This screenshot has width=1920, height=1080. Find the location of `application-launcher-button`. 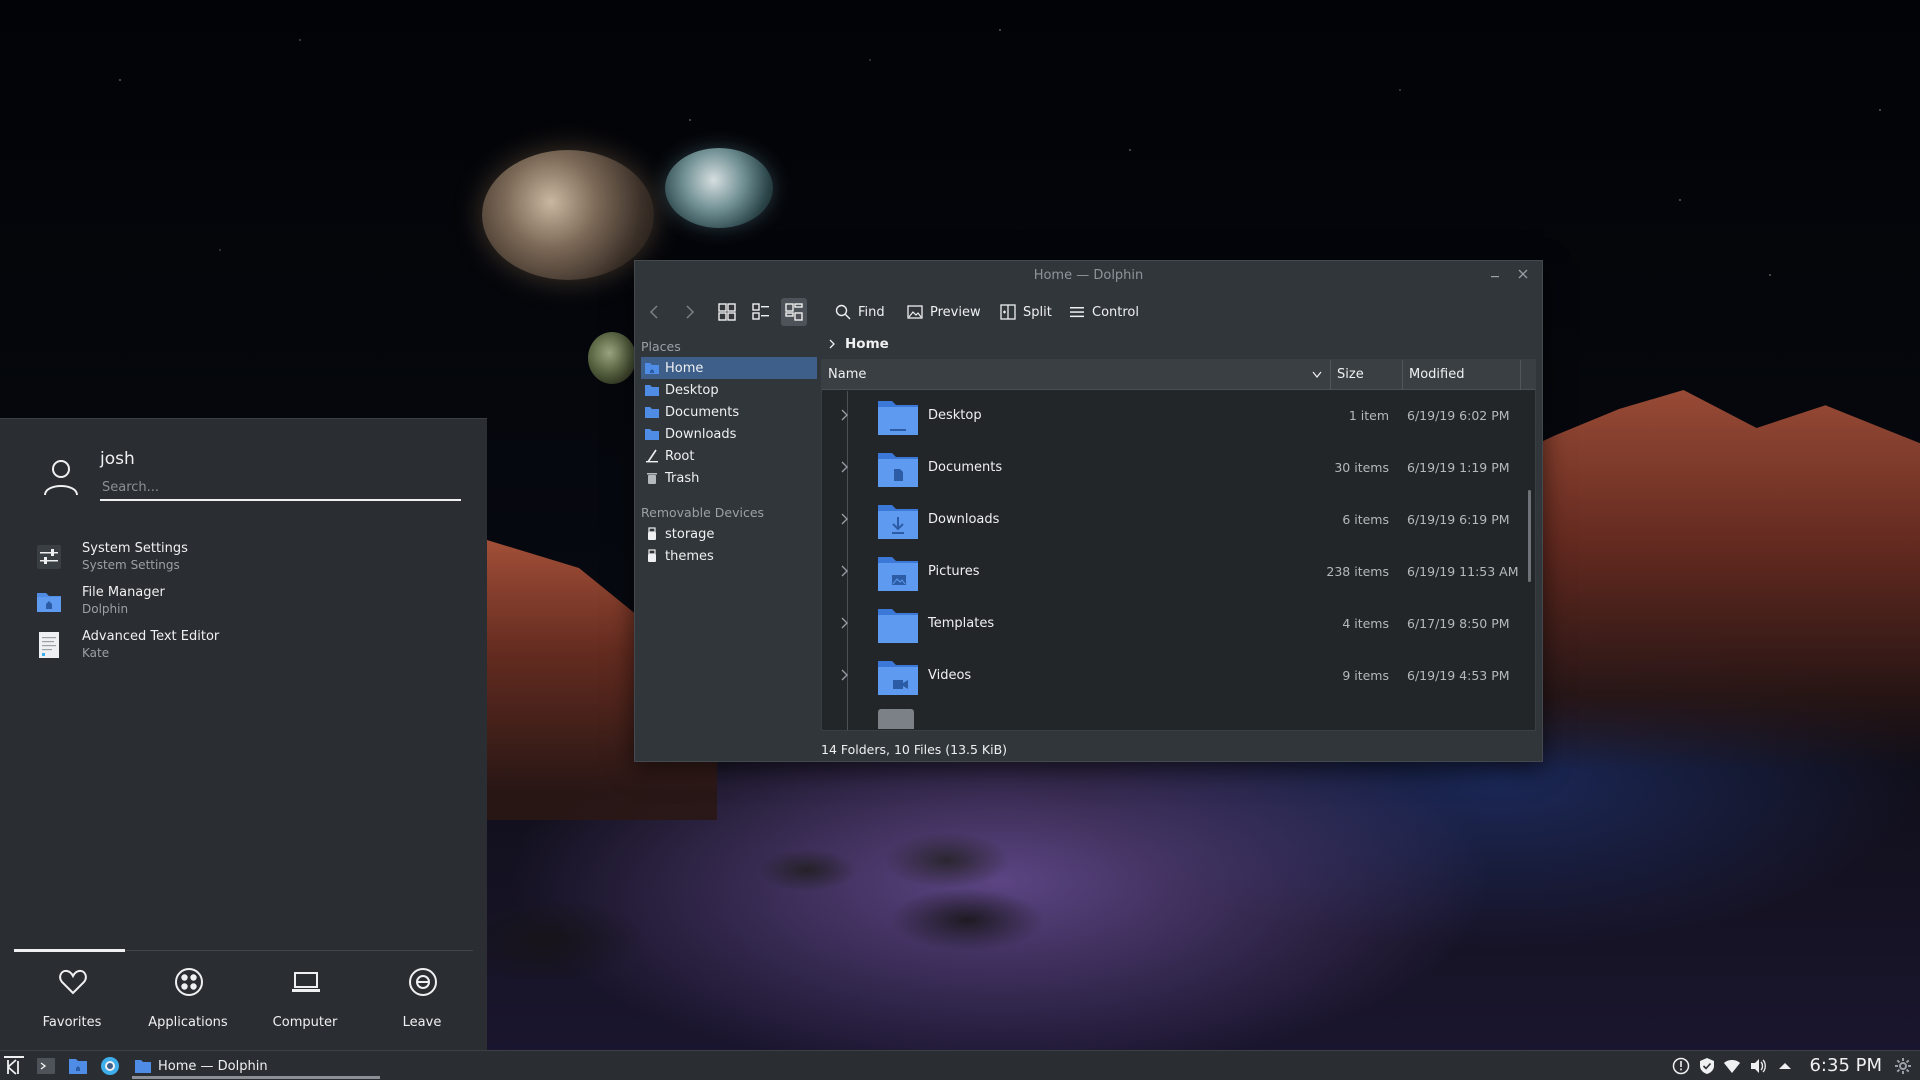

application-launcher-button is located at coordinates (14, 1066).